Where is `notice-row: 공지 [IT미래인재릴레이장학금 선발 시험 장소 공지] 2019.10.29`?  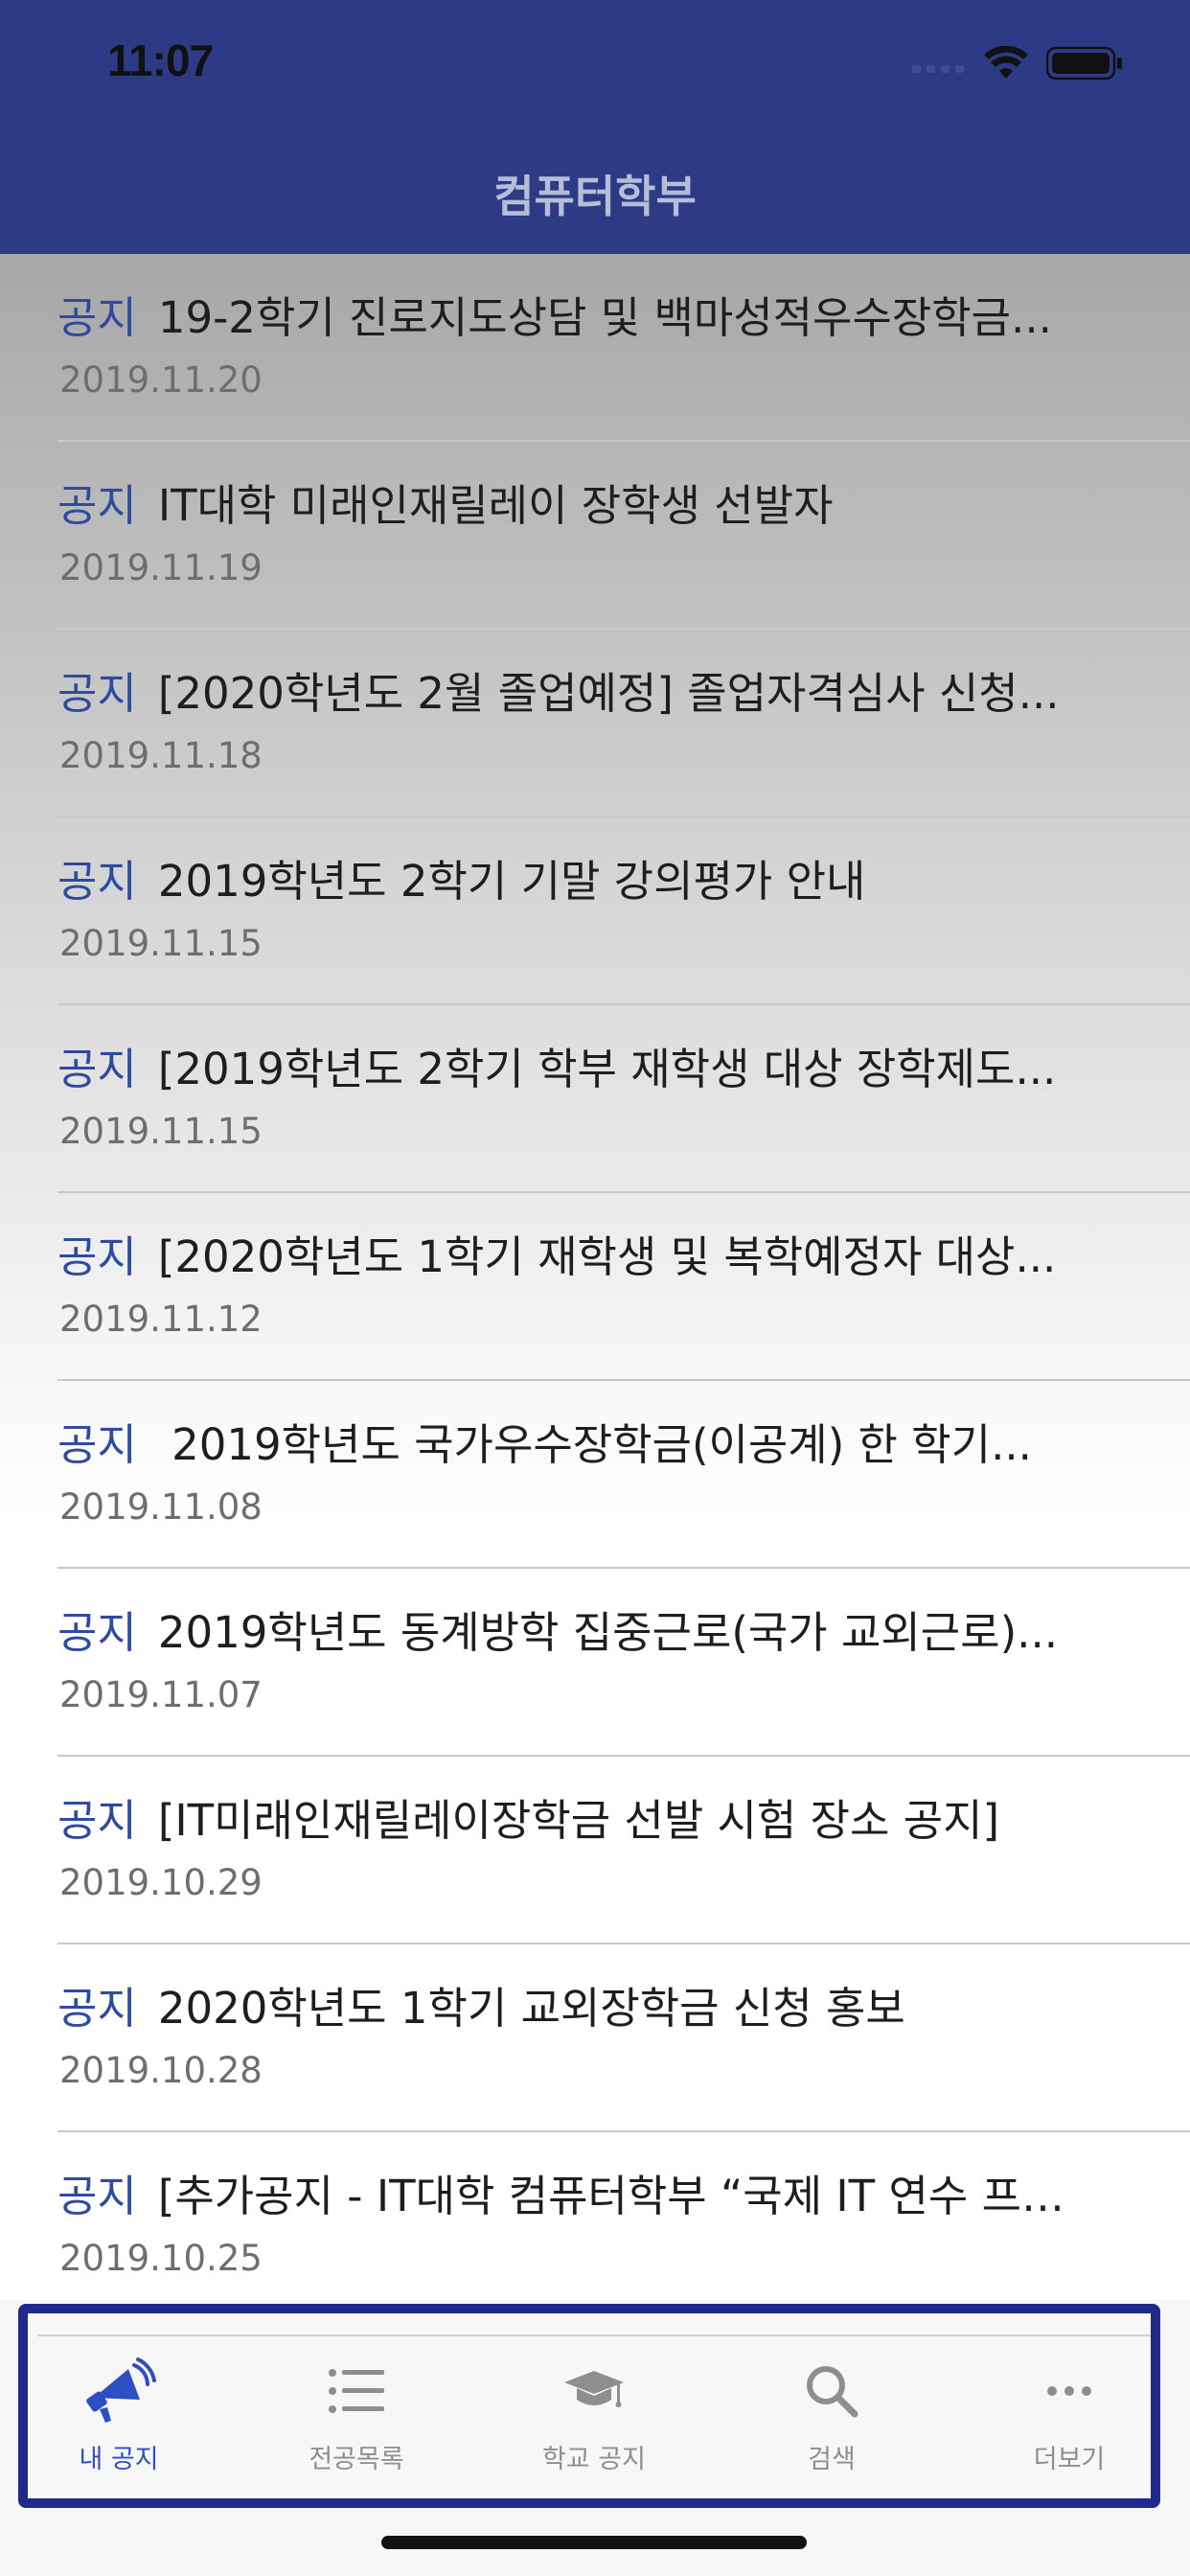 notice-row: 공지 [IT미래인재릴레이장학금 선발 시험 장소 공지] 2019.10.29 is located at coordinates (595, 1851).